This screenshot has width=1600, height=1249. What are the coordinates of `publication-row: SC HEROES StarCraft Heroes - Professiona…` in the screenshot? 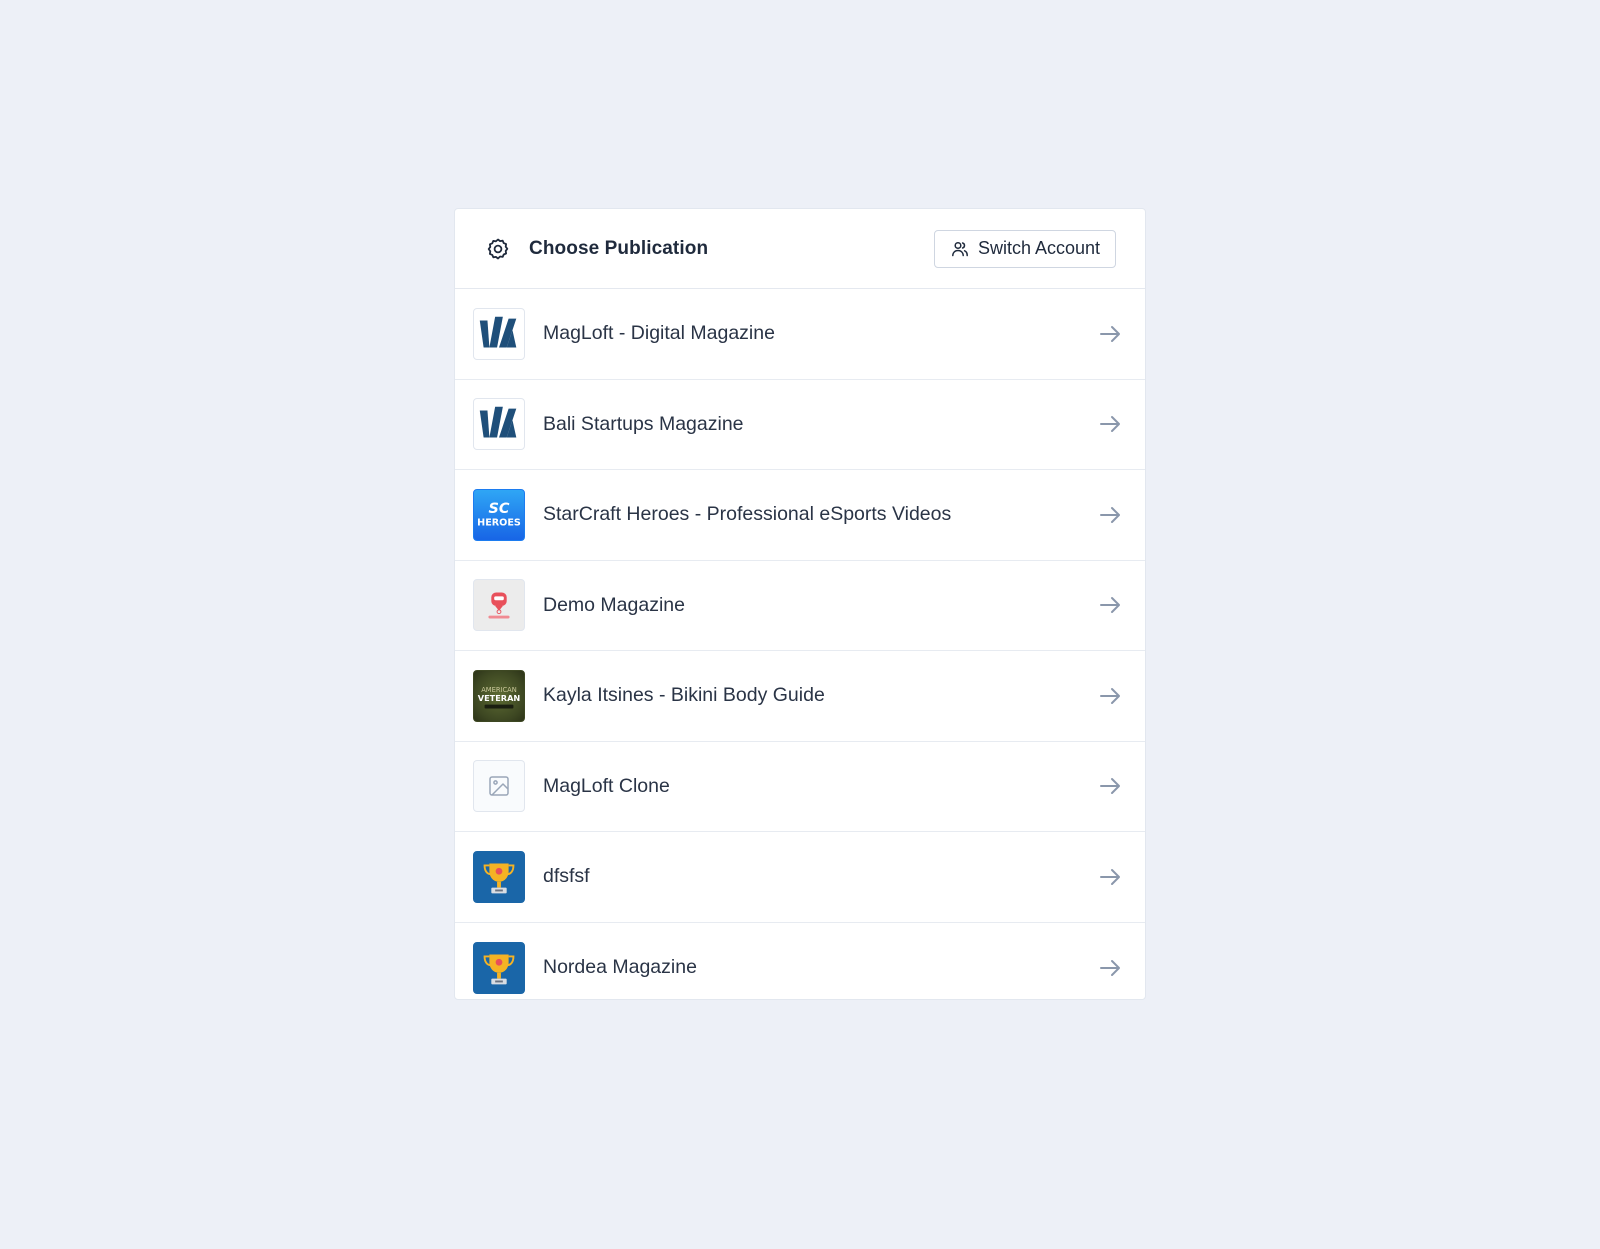 It's located at (800, 515).